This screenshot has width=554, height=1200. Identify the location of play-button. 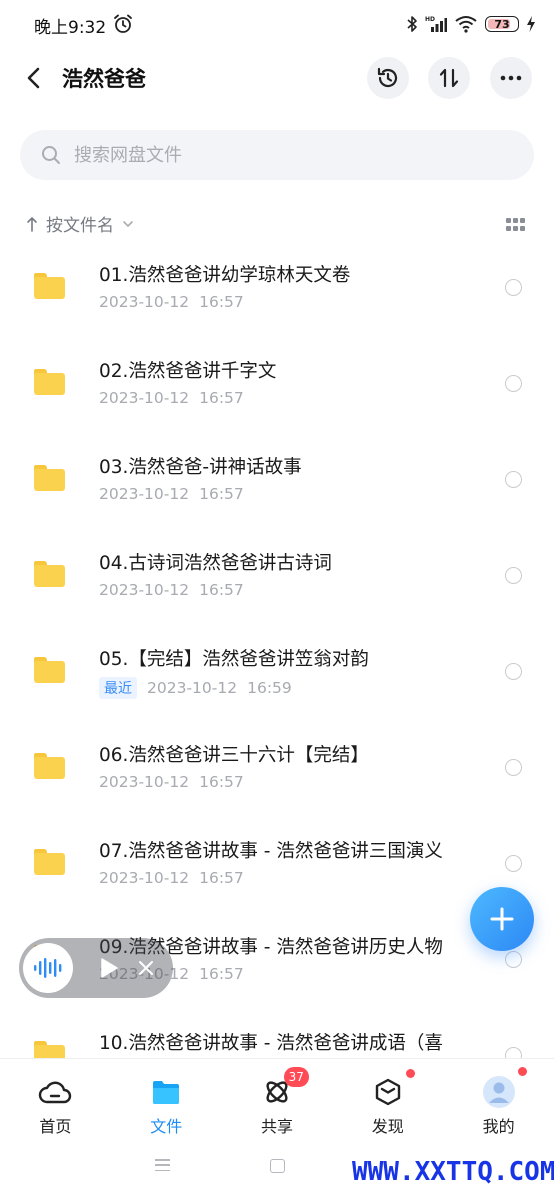
(109, 968).